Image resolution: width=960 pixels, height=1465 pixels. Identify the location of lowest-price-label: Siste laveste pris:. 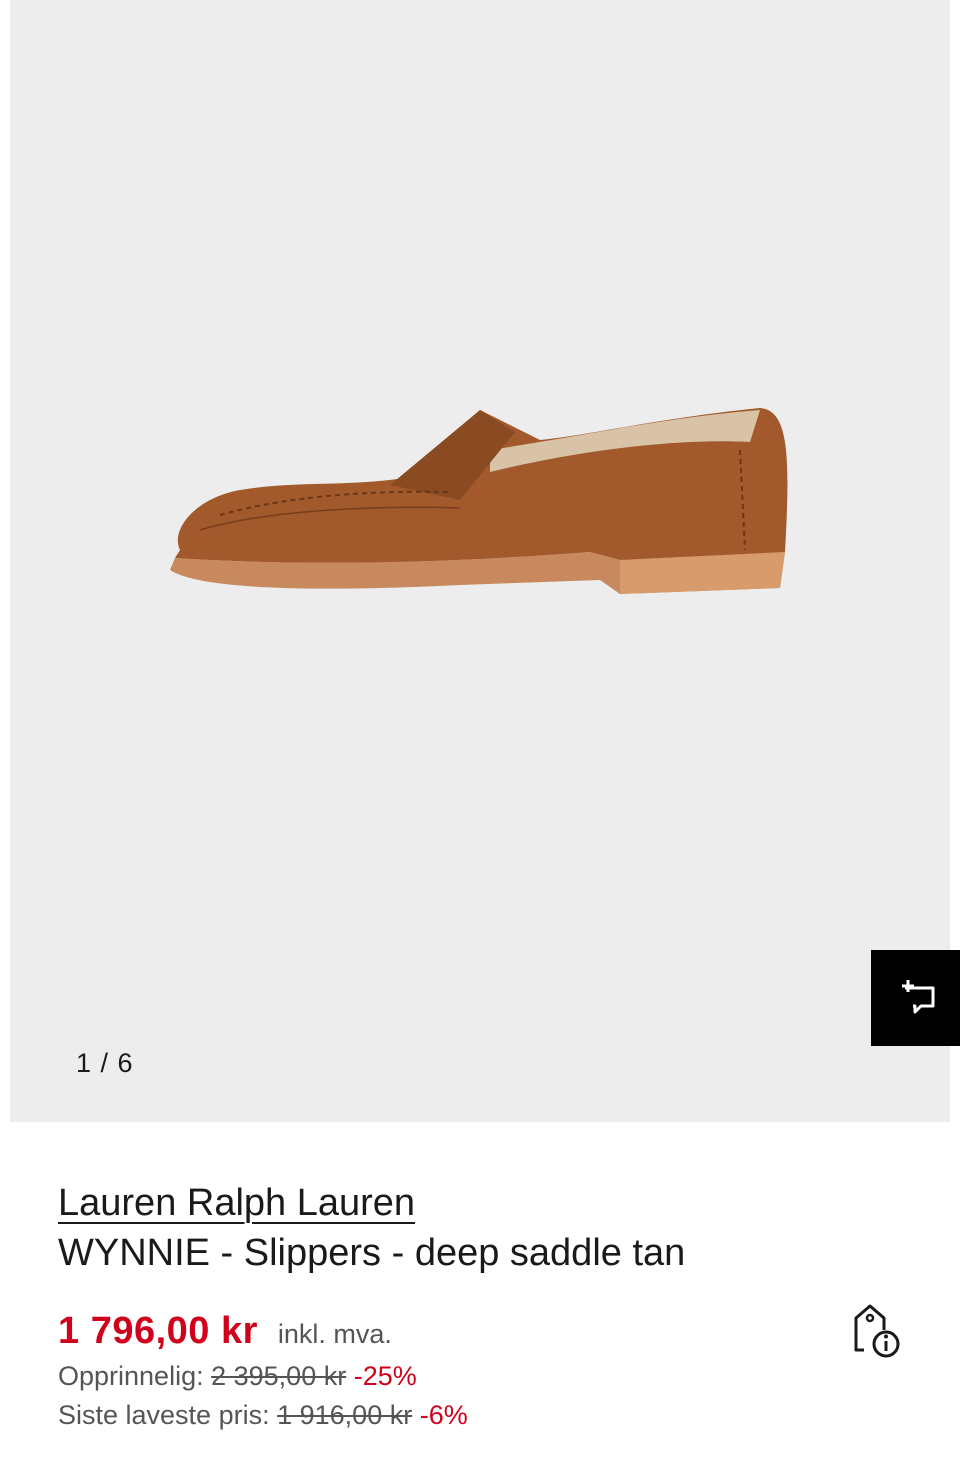
(164, 1415).